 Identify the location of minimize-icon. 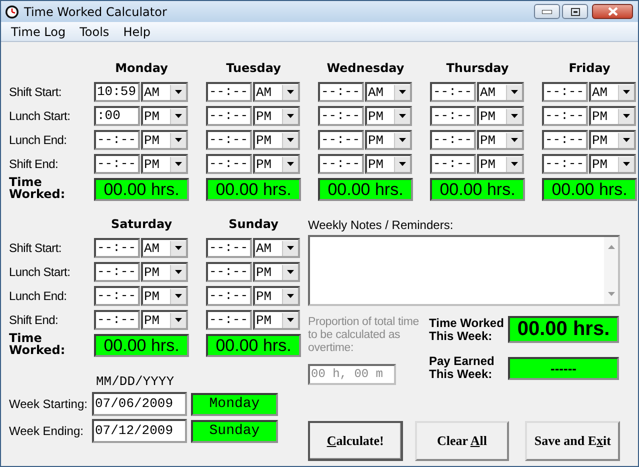
(547, 12).